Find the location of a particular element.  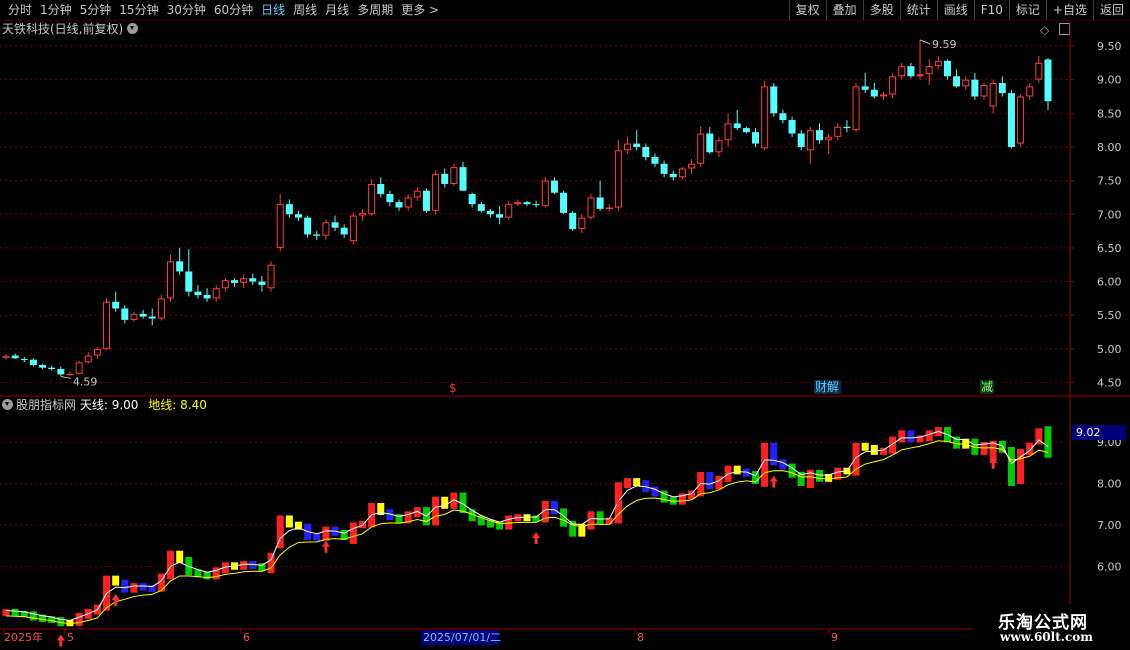

y-tick-label: 6.00 is located at coordinates (1109, 282).